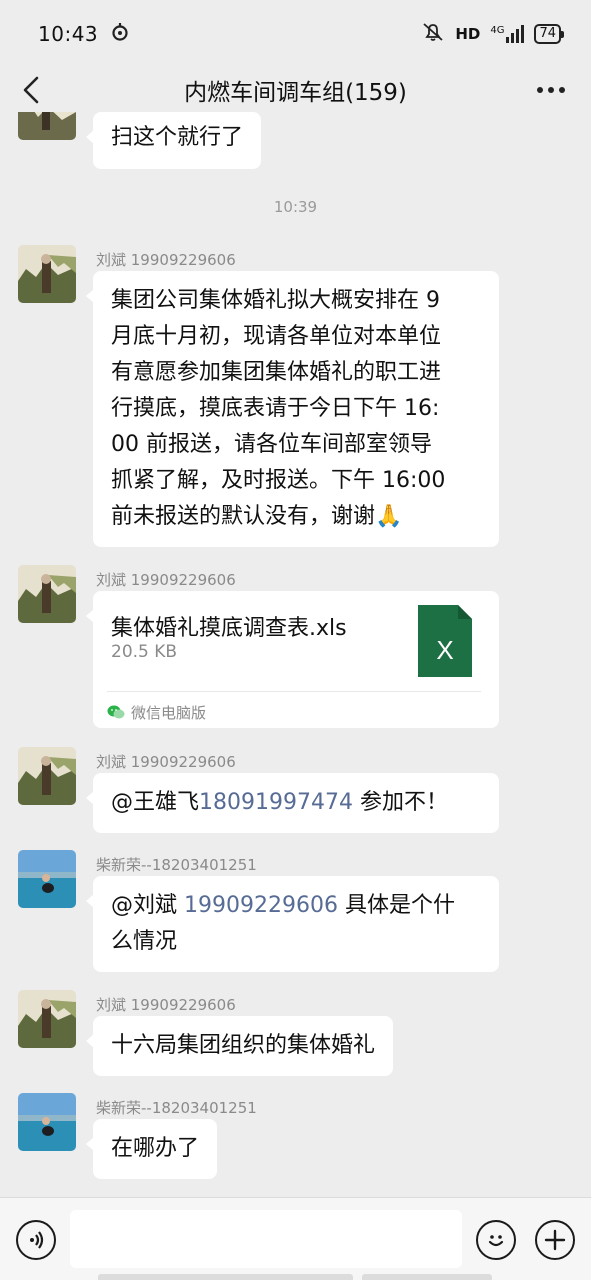 The image size is (591, 1280). I want to click on battery-indicator: 74, so click(549, 34).